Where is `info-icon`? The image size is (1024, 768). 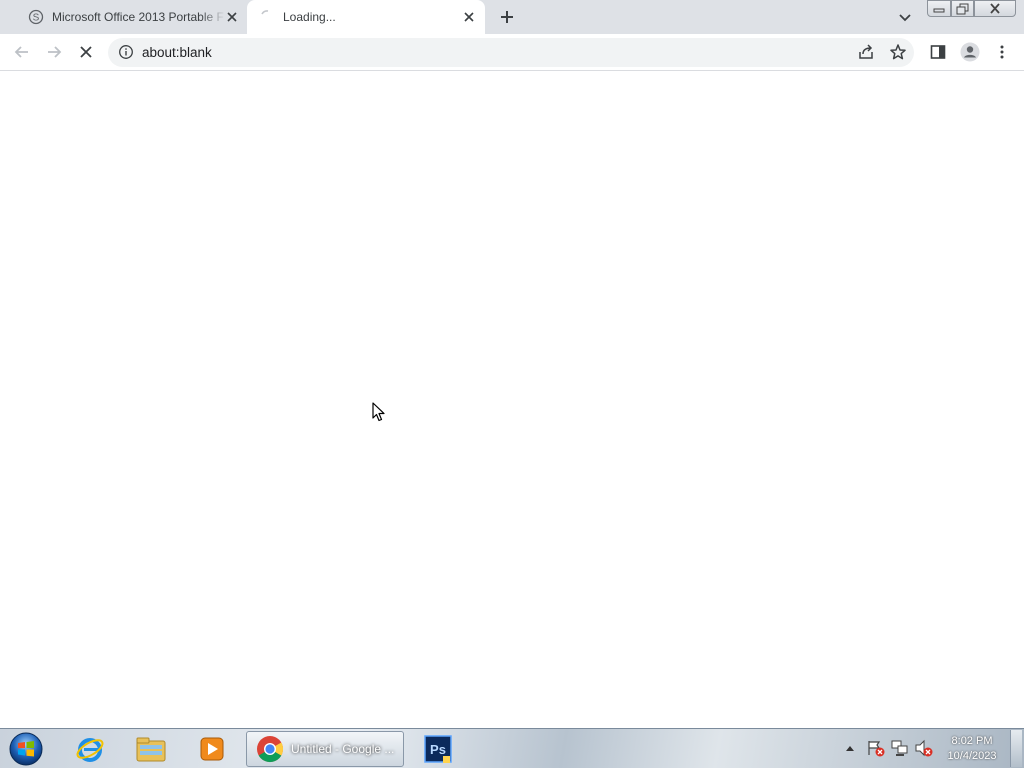 info-icon is located at coordinates (126, 52).